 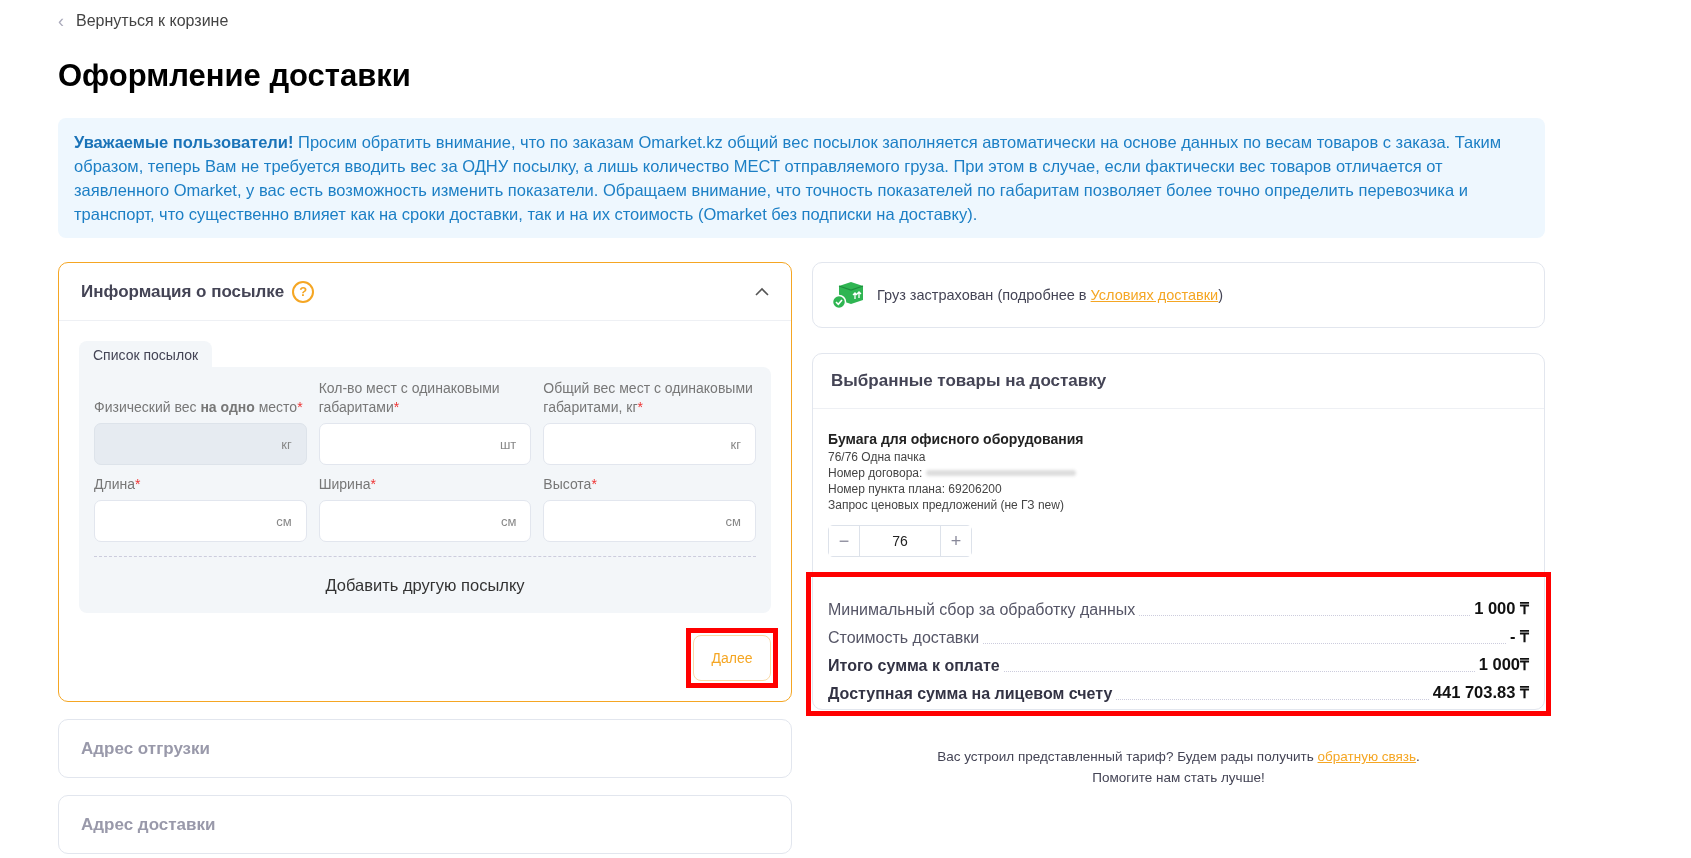 What do you see at coordinates (409, 398) in the screenshot?
I see `field-label: Кол-во мест с одинаковыми габаритами*` at bounding box center [409, 398].